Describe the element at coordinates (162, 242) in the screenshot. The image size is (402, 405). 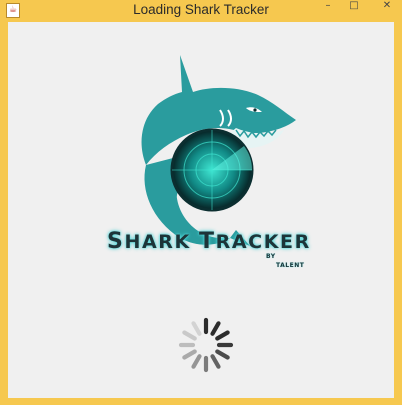
I see `brand-text: HARK` at that location.